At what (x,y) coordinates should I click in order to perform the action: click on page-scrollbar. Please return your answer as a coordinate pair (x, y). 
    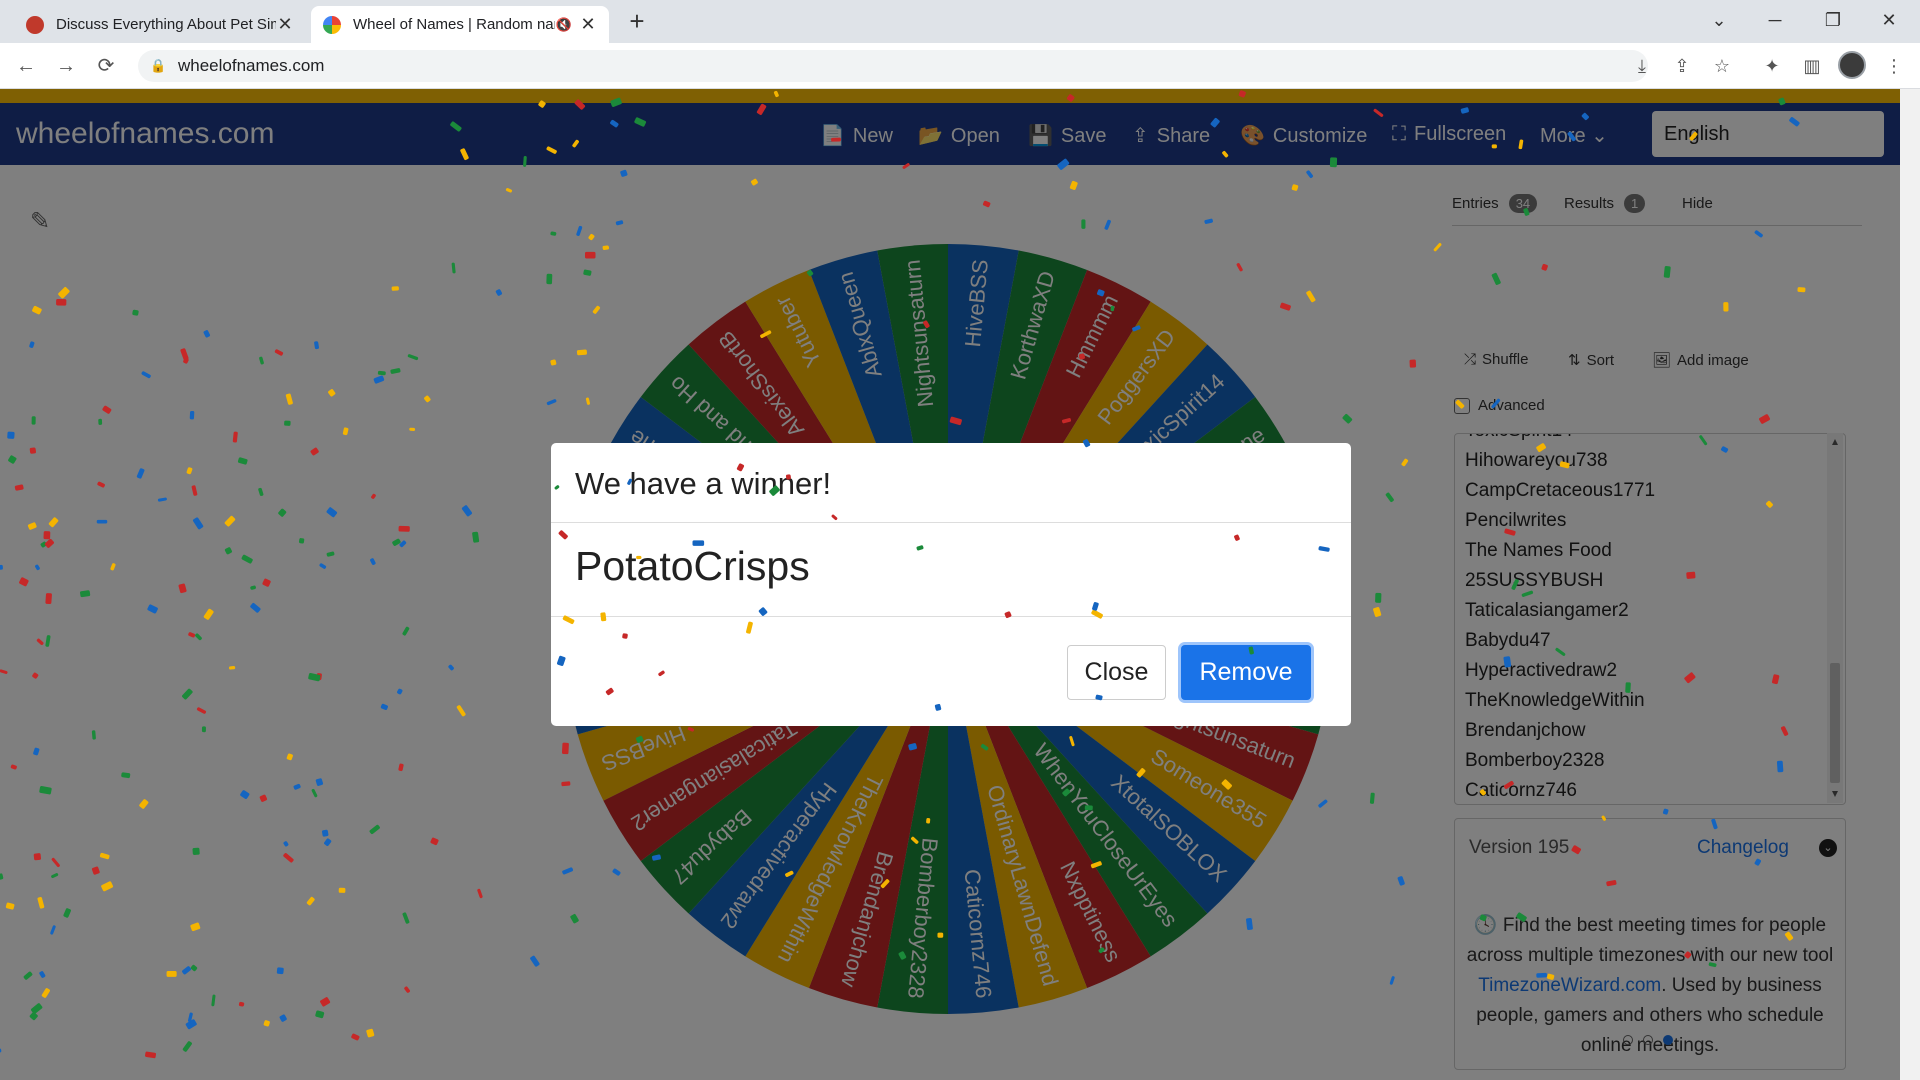
    Looking at the image, I should click on (1910, 584).